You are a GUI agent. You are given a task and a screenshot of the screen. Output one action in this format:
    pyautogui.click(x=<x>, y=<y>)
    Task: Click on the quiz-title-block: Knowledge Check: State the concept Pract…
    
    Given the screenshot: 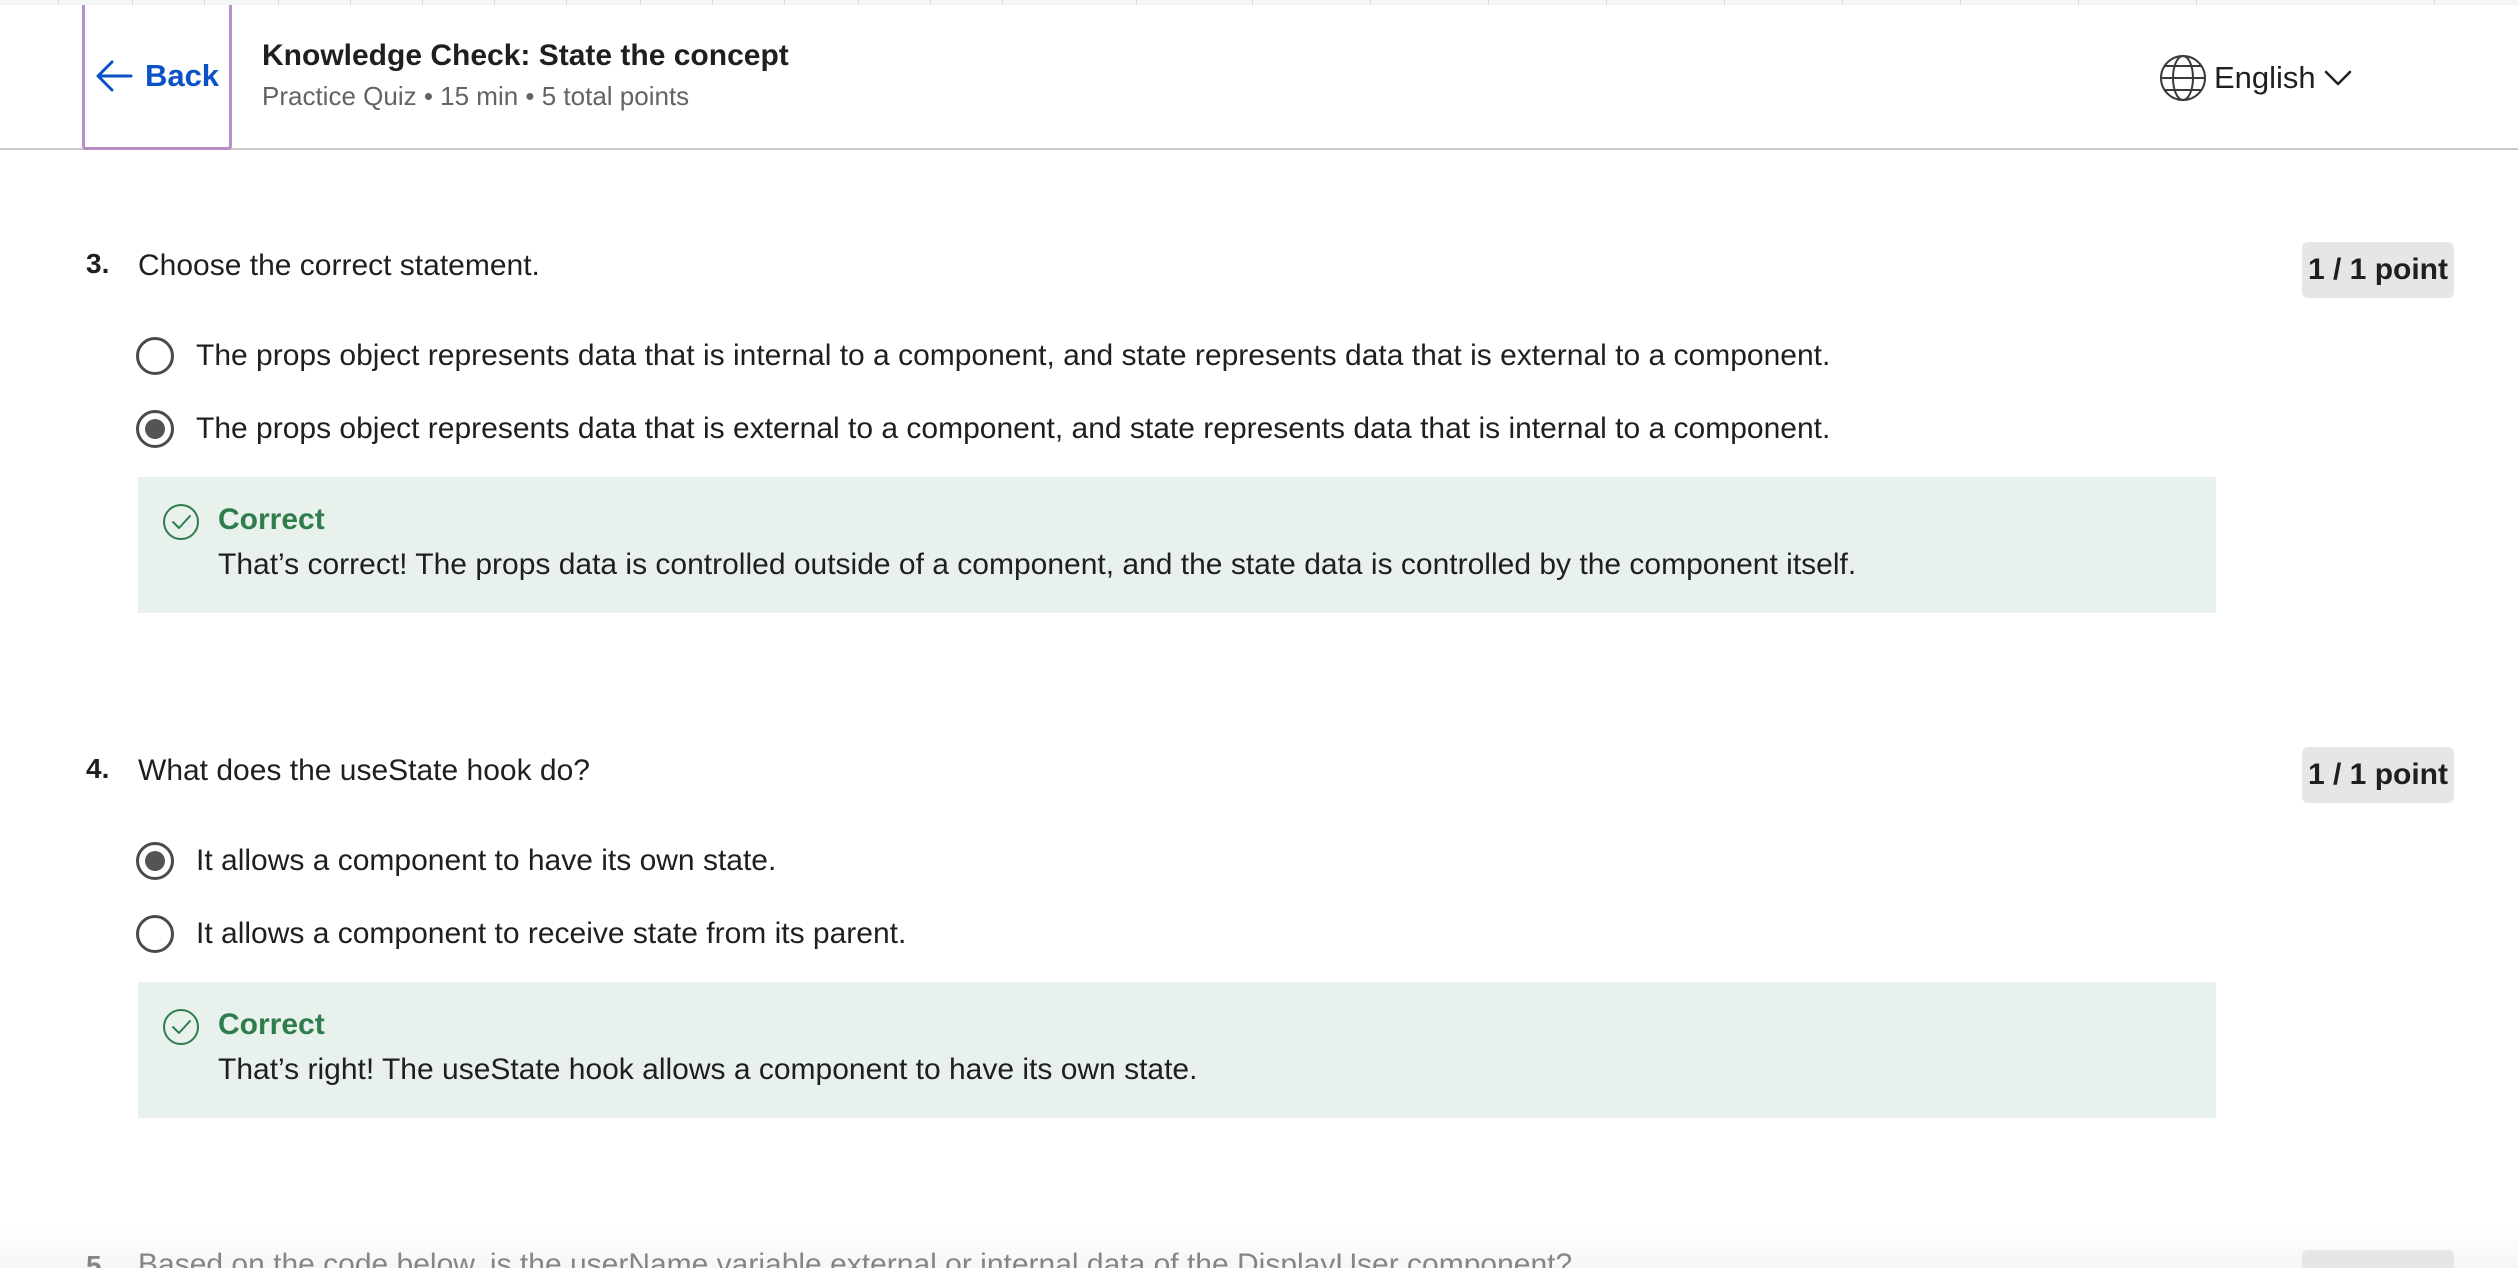 What is the action you would take?
    pyautogui.click(x=525, y=75)
    